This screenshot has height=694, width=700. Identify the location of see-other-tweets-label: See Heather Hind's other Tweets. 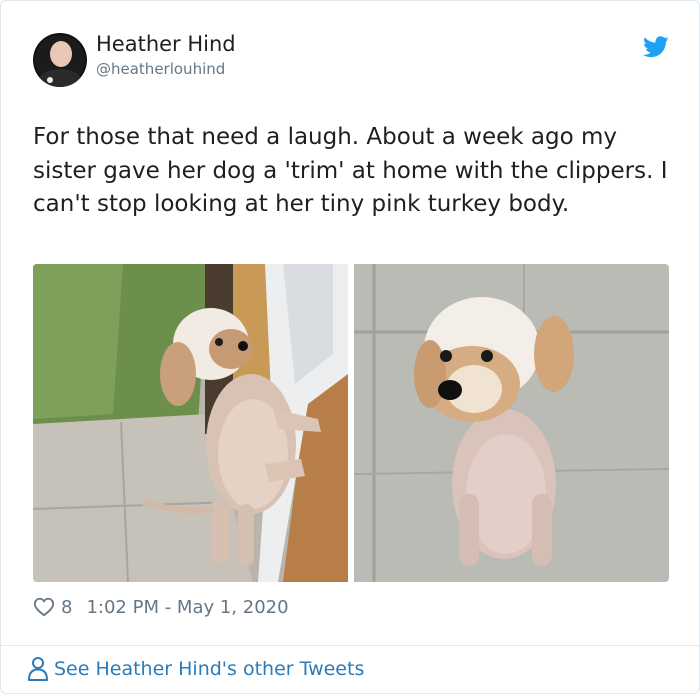
(209, 669).